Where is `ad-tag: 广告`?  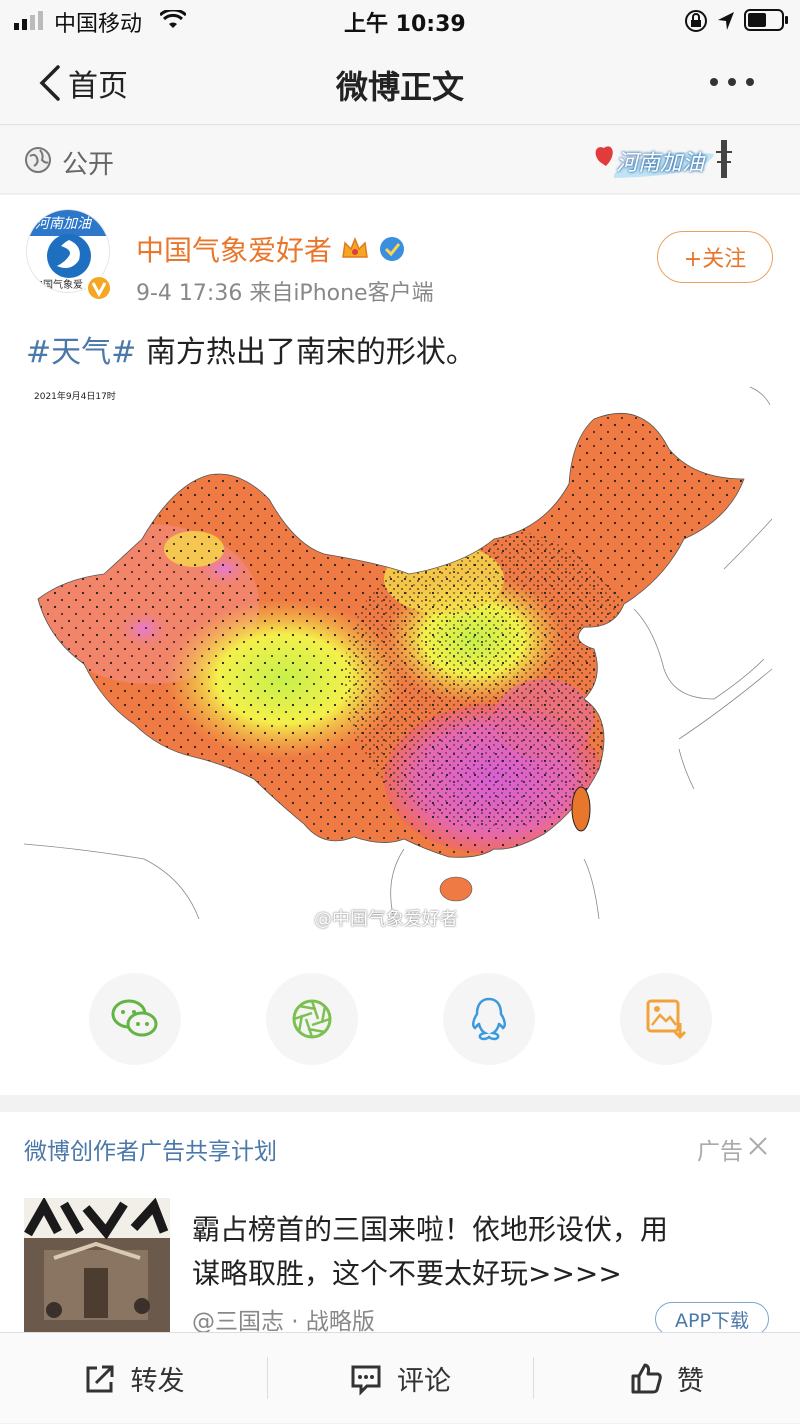 ad-tag: 广告 is located at coordinates (720, 1152).